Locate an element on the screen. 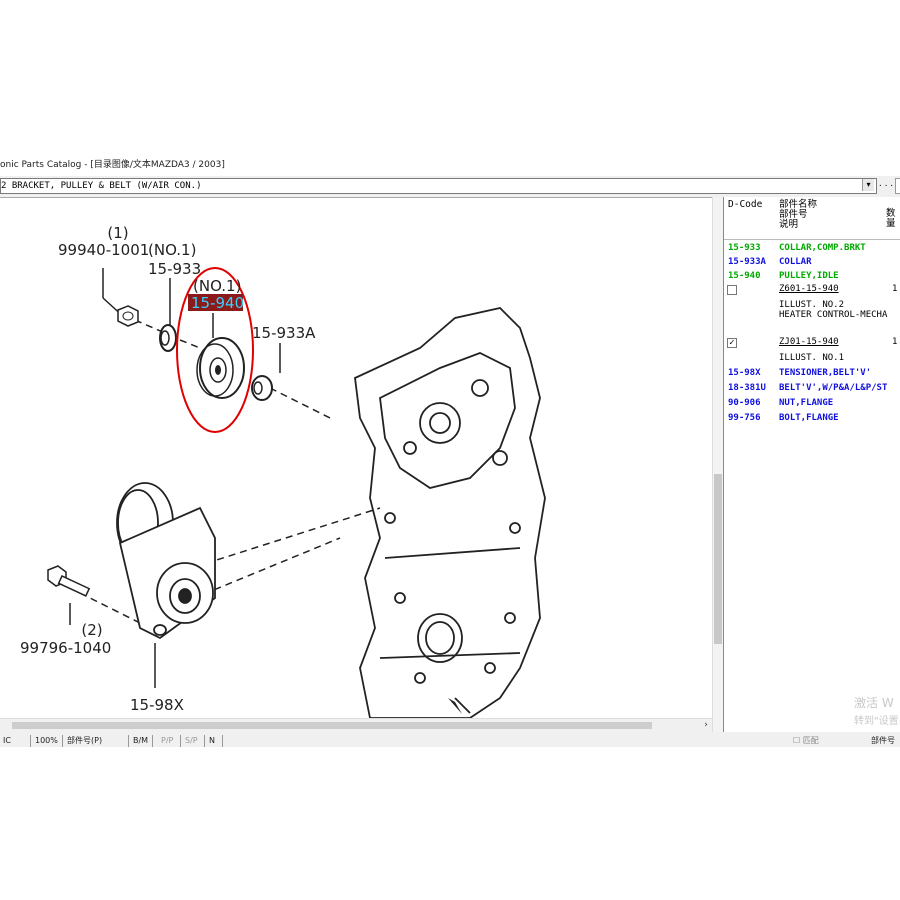  arrow-icon is located at coordinates (455, 706).